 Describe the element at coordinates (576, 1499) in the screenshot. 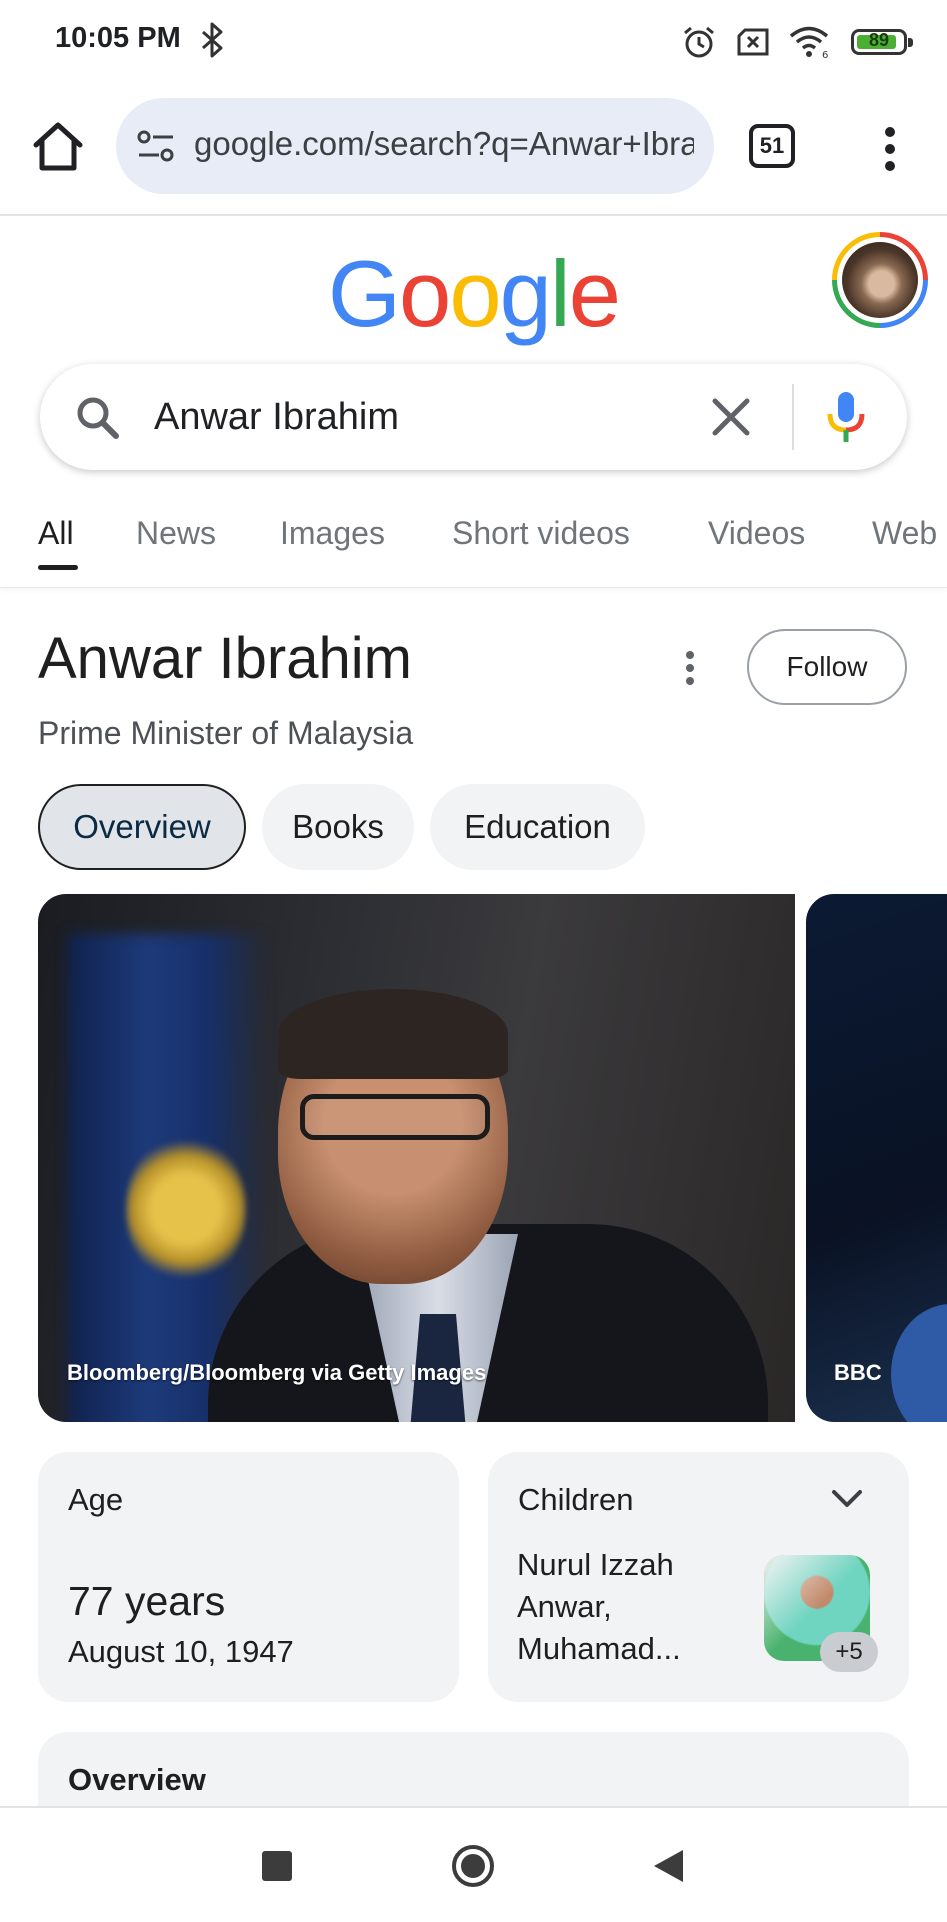

I see `children-label: Children` at that location.